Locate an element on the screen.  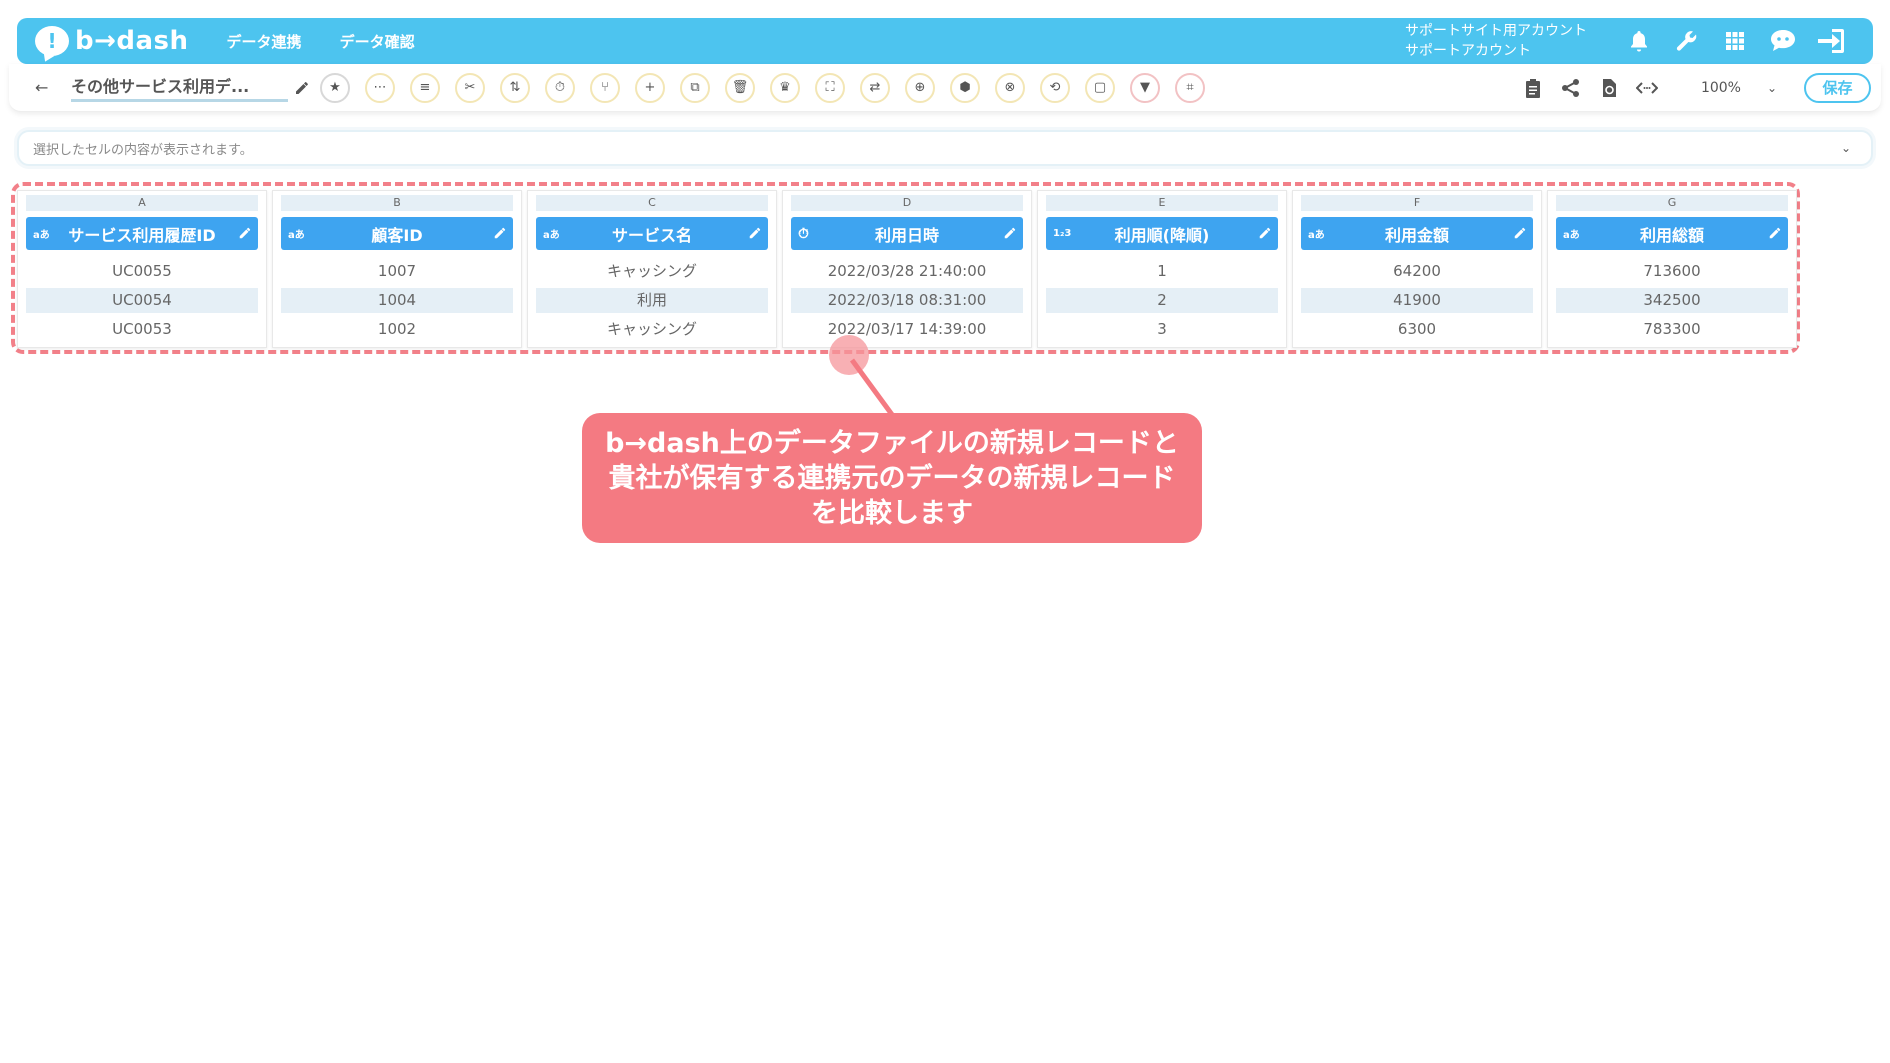
callout-line-2: 貴社が保有する連携元のデータの新規レコード is located at coordinates (892, 478).